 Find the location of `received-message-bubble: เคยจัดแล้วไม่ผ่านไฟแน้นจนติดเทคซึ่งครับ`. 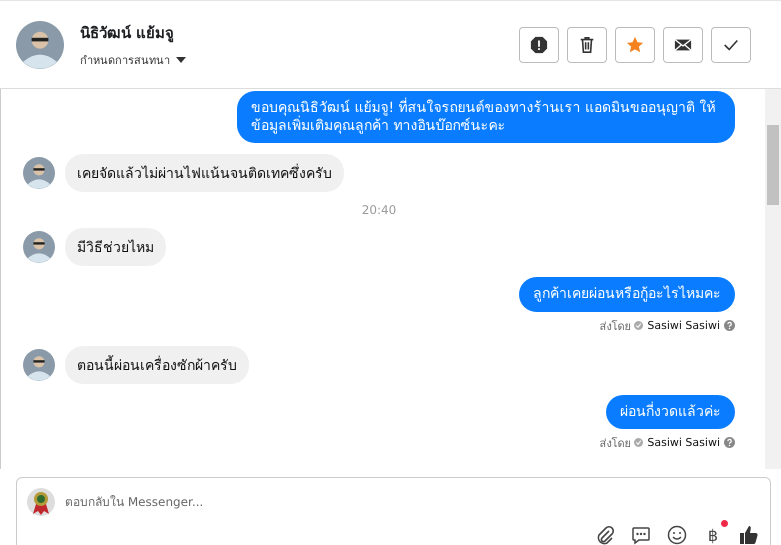

received-message-bubble: เคยจัดแล้วไม่ผ่านไฟแน้นจนติดเทคซึ่งครับ is located at coordinates (204, 173).